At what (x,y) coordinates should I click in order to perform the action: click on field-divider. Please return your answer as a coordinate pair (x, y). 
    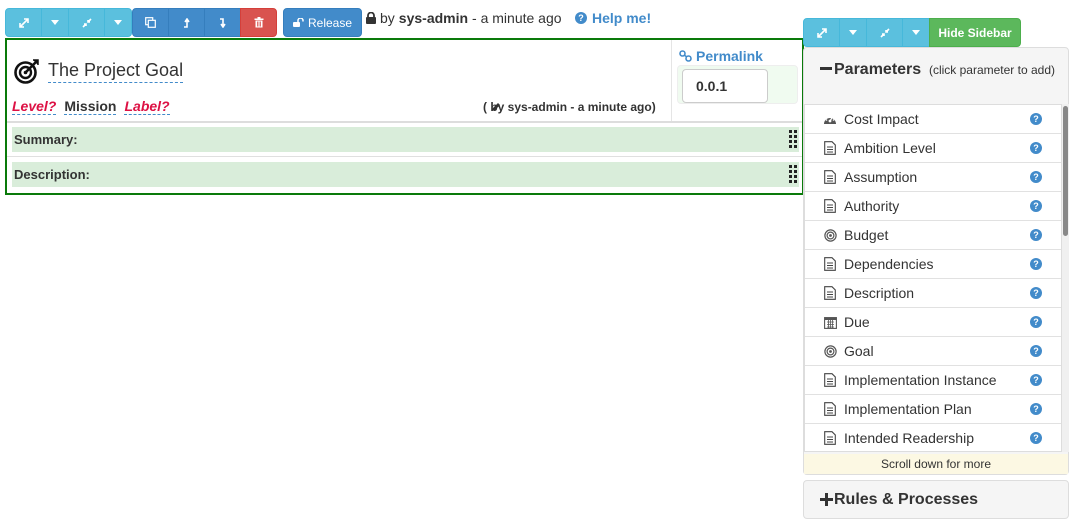
    Looking at the image, I should click on (404, 156).